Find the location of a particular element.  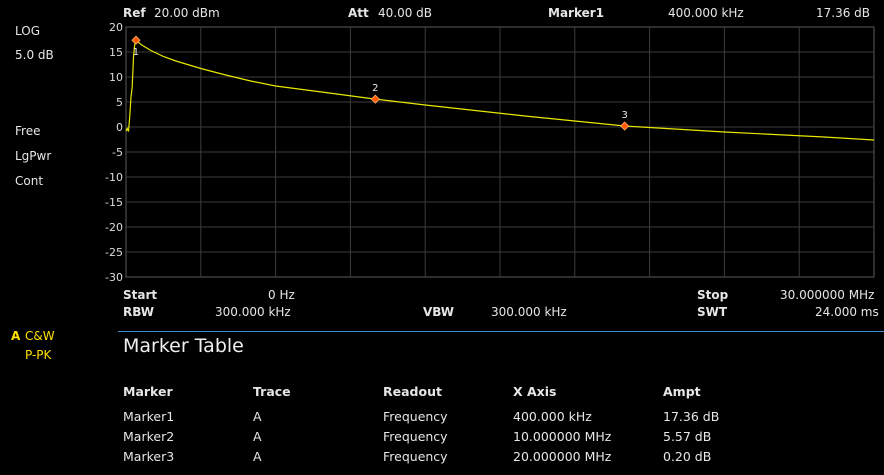

y-tick-label: -10 is located at coordinates (114, 177).